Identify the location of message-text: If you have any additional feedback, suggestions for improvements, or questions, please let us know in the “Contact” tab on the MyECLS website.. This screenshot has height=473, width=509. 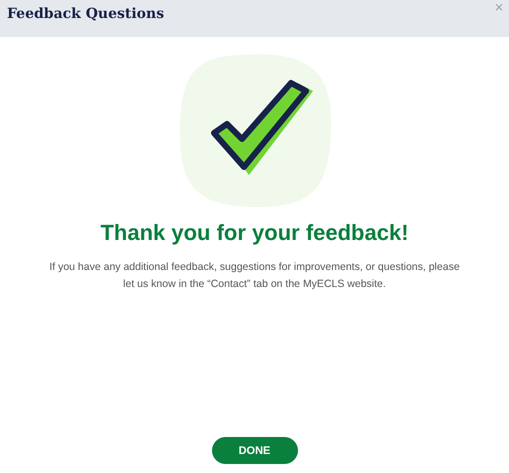
(254, 276).